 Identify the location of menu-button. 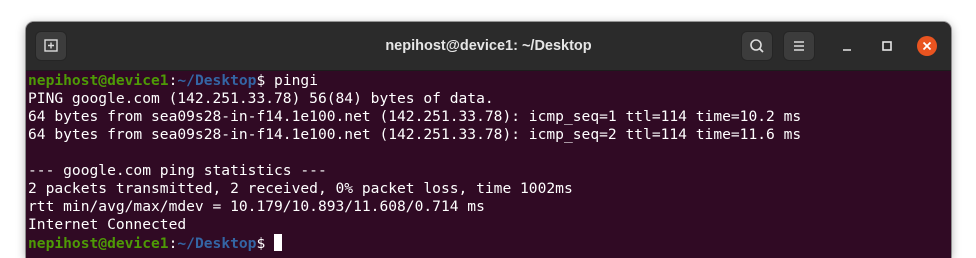
(799, 46).